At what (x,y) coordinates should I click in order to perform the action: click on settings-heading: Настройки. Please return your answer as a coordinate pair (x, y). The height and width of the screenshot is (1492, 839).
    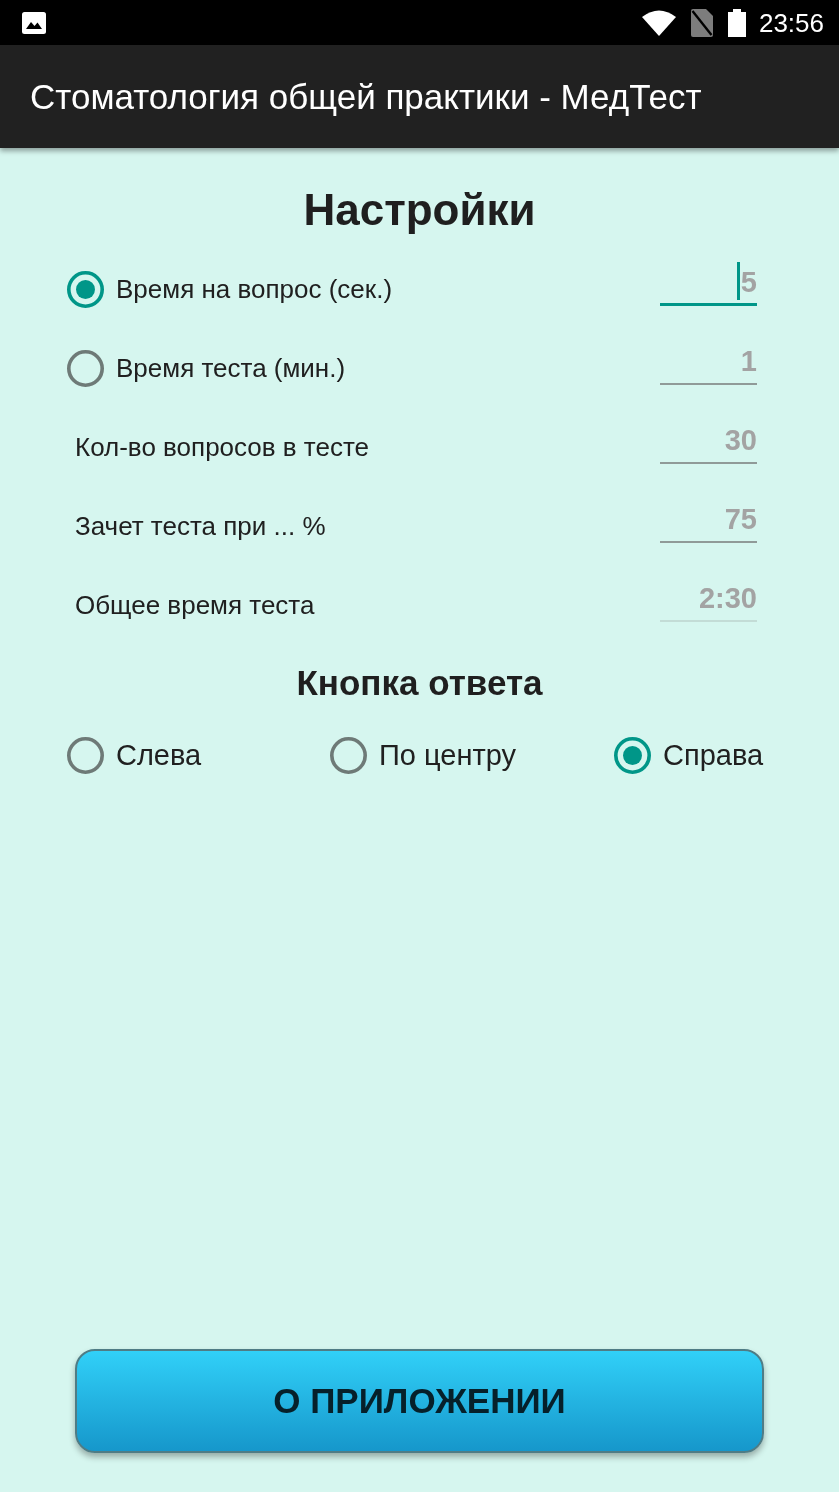
    Looking at the image, I should click on (419, 210).